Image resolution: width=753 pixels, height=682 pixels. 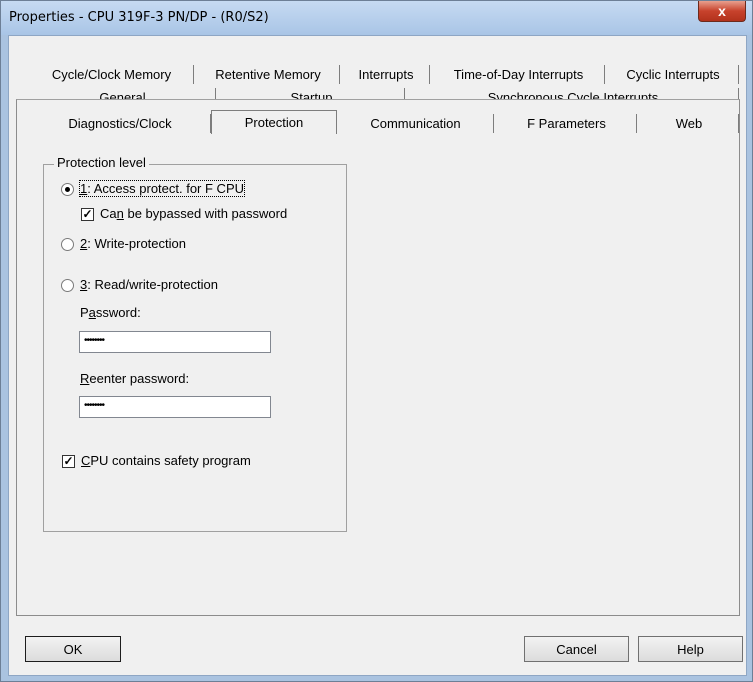 I want to click on tab-interrupts: Interrupts, so click(x=386, y=74).